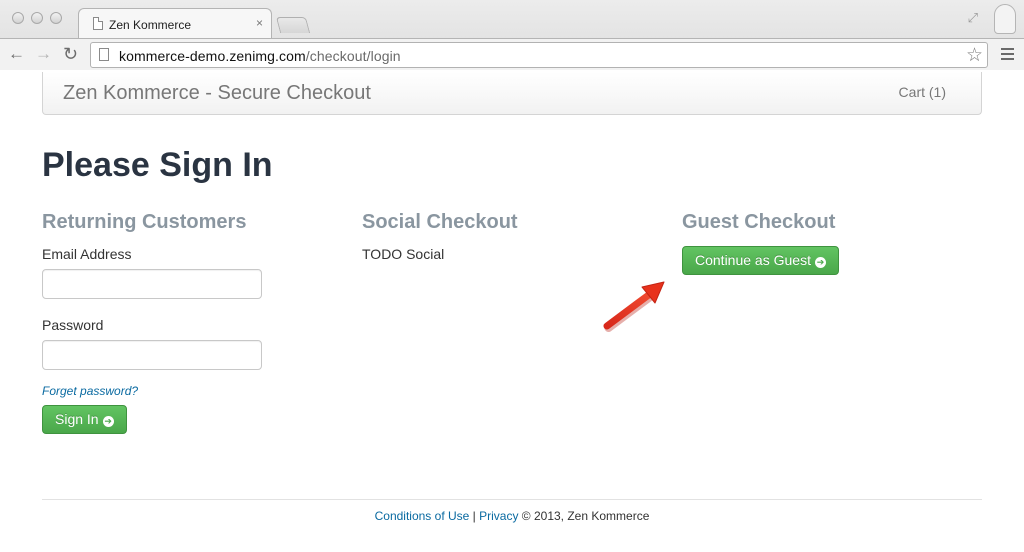 Image resolution: width=1024 pixels, height=552 pixels. I want to click on minimize-window-button, so click(37, 18).